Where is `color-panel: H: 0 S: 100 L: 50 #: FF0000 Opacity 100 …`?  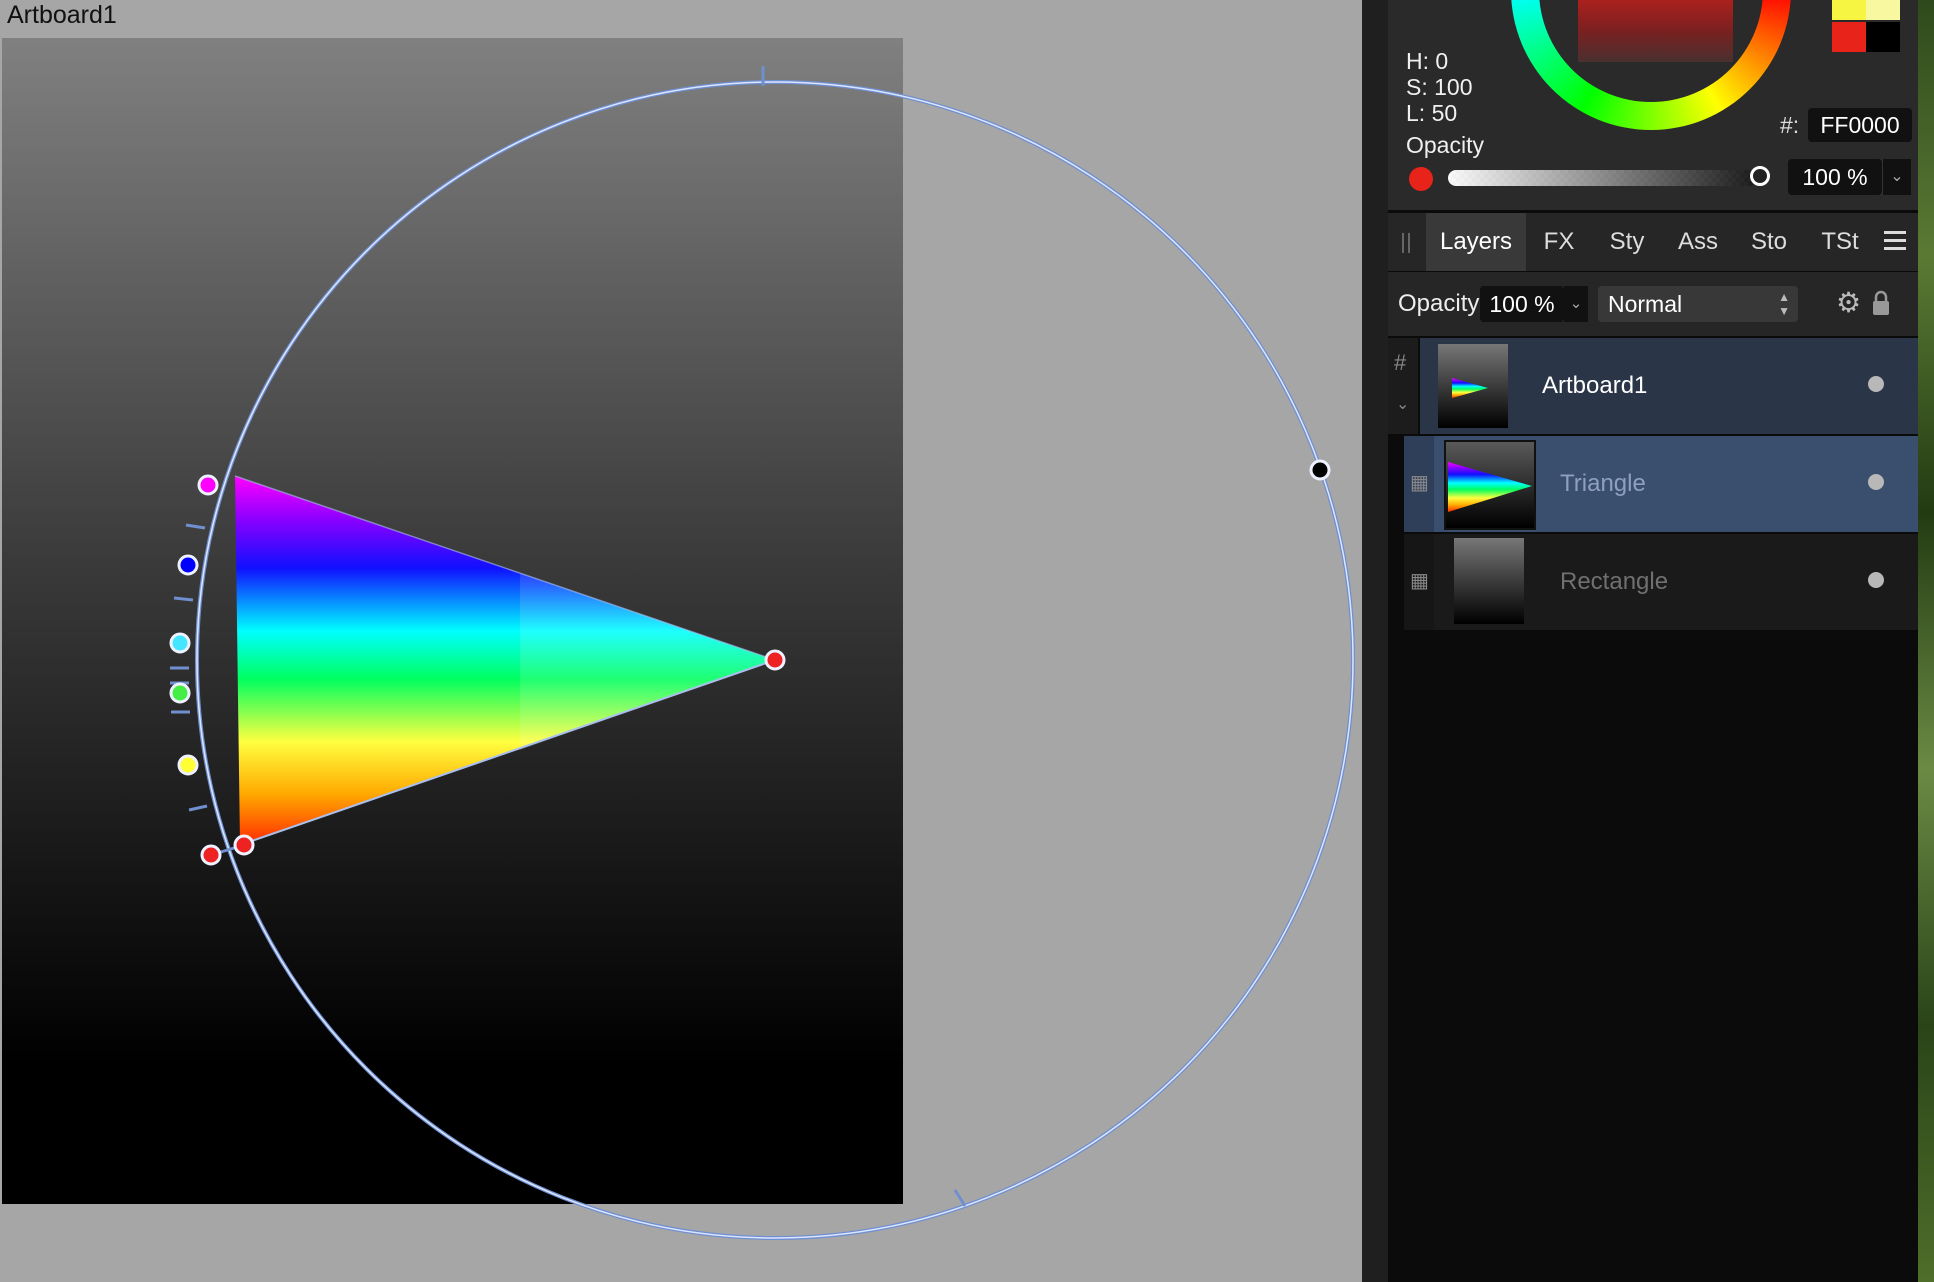
color-panel: H: 0 S: 100 L: 50 #: FF0000 Opacity 100 … is located at coordinates (1653, 105).